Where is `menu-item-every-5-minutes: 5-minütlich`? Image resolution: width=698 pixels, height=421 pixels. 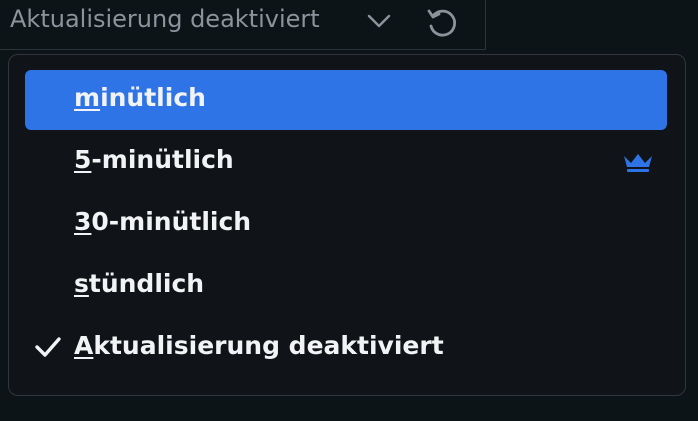 menu-item-every-5-minutes: 5-minütlich is located at coordinates (346, 162).